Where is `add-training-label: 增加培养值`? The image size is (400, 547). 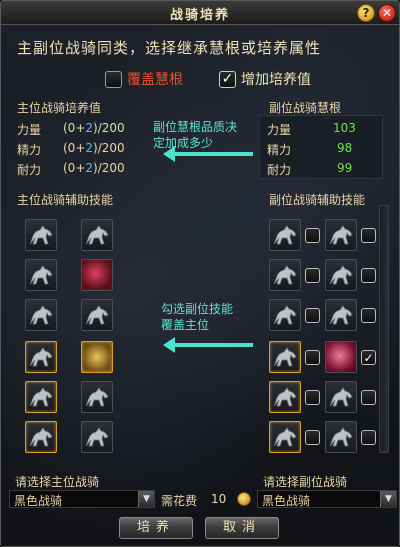
add-training-label: 增加培养值 is located at coordinates (276, 80).